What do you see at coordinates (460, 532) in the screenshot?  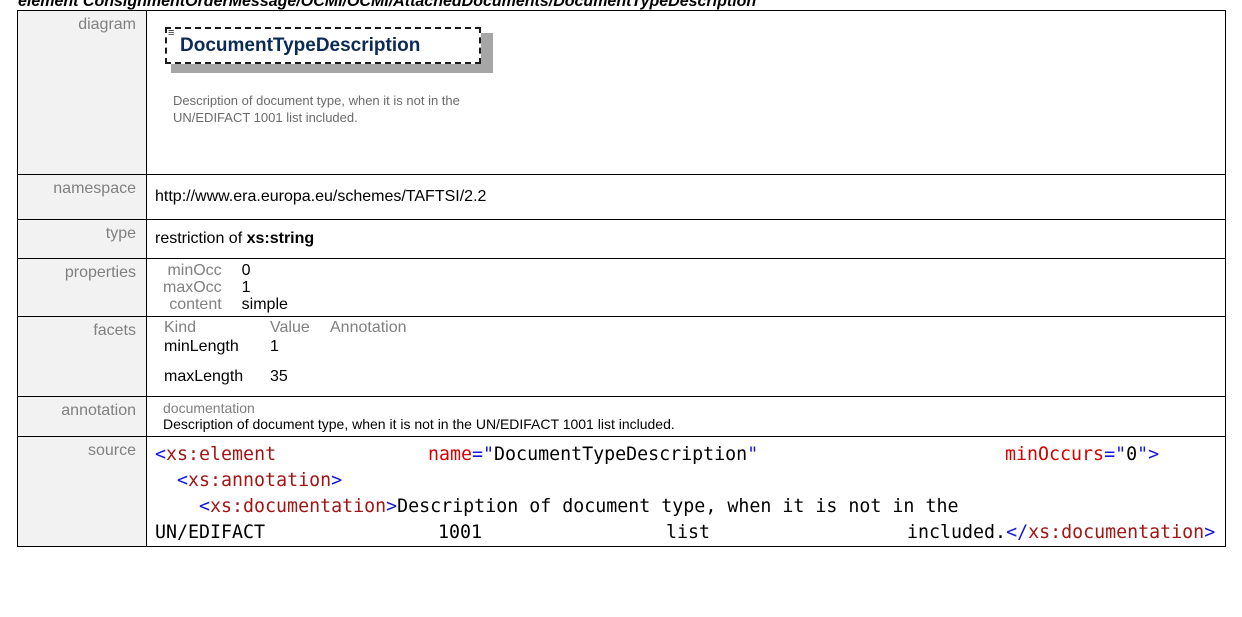 I see `documentation-text: 1001` at bounding box center [460, 532].